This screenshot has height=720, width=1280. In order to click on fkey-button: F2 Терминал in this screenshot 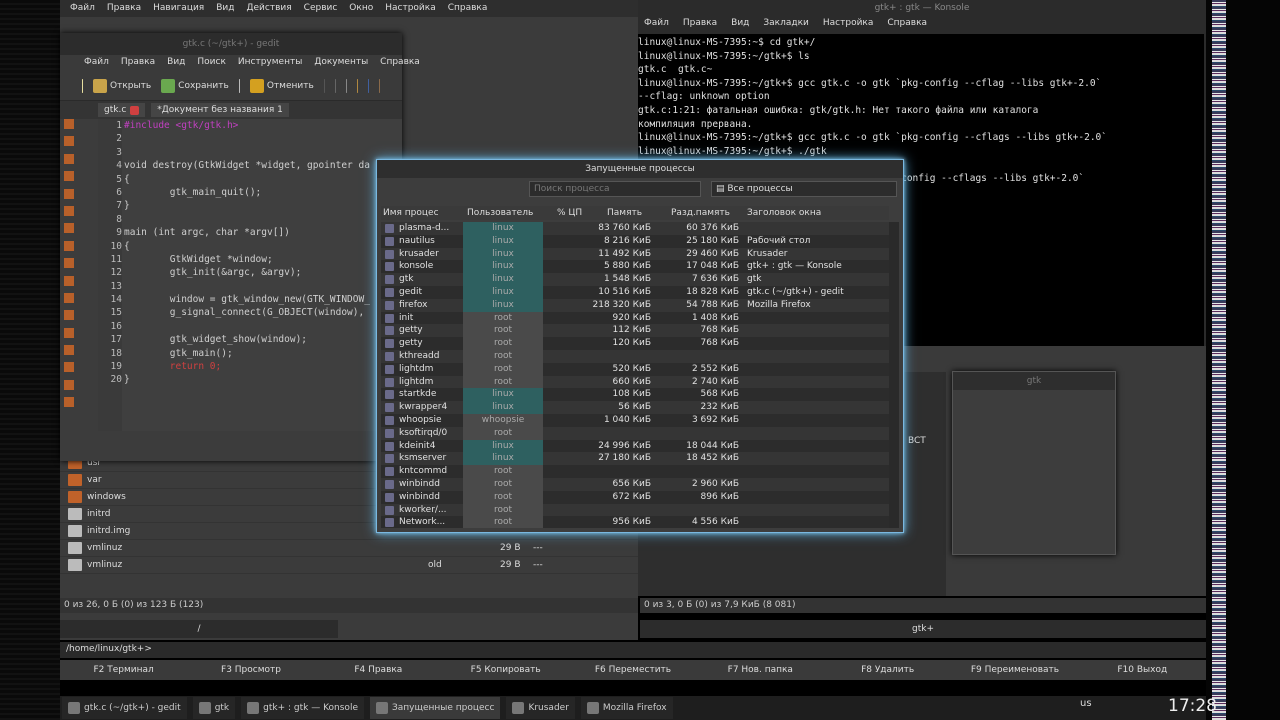, I will do `click(123, 670)`.